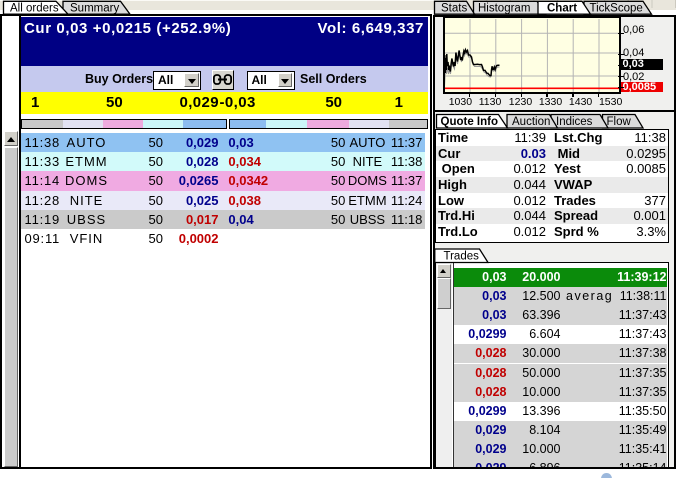  I want to click on svg-text: Summary, so click(94, 9).